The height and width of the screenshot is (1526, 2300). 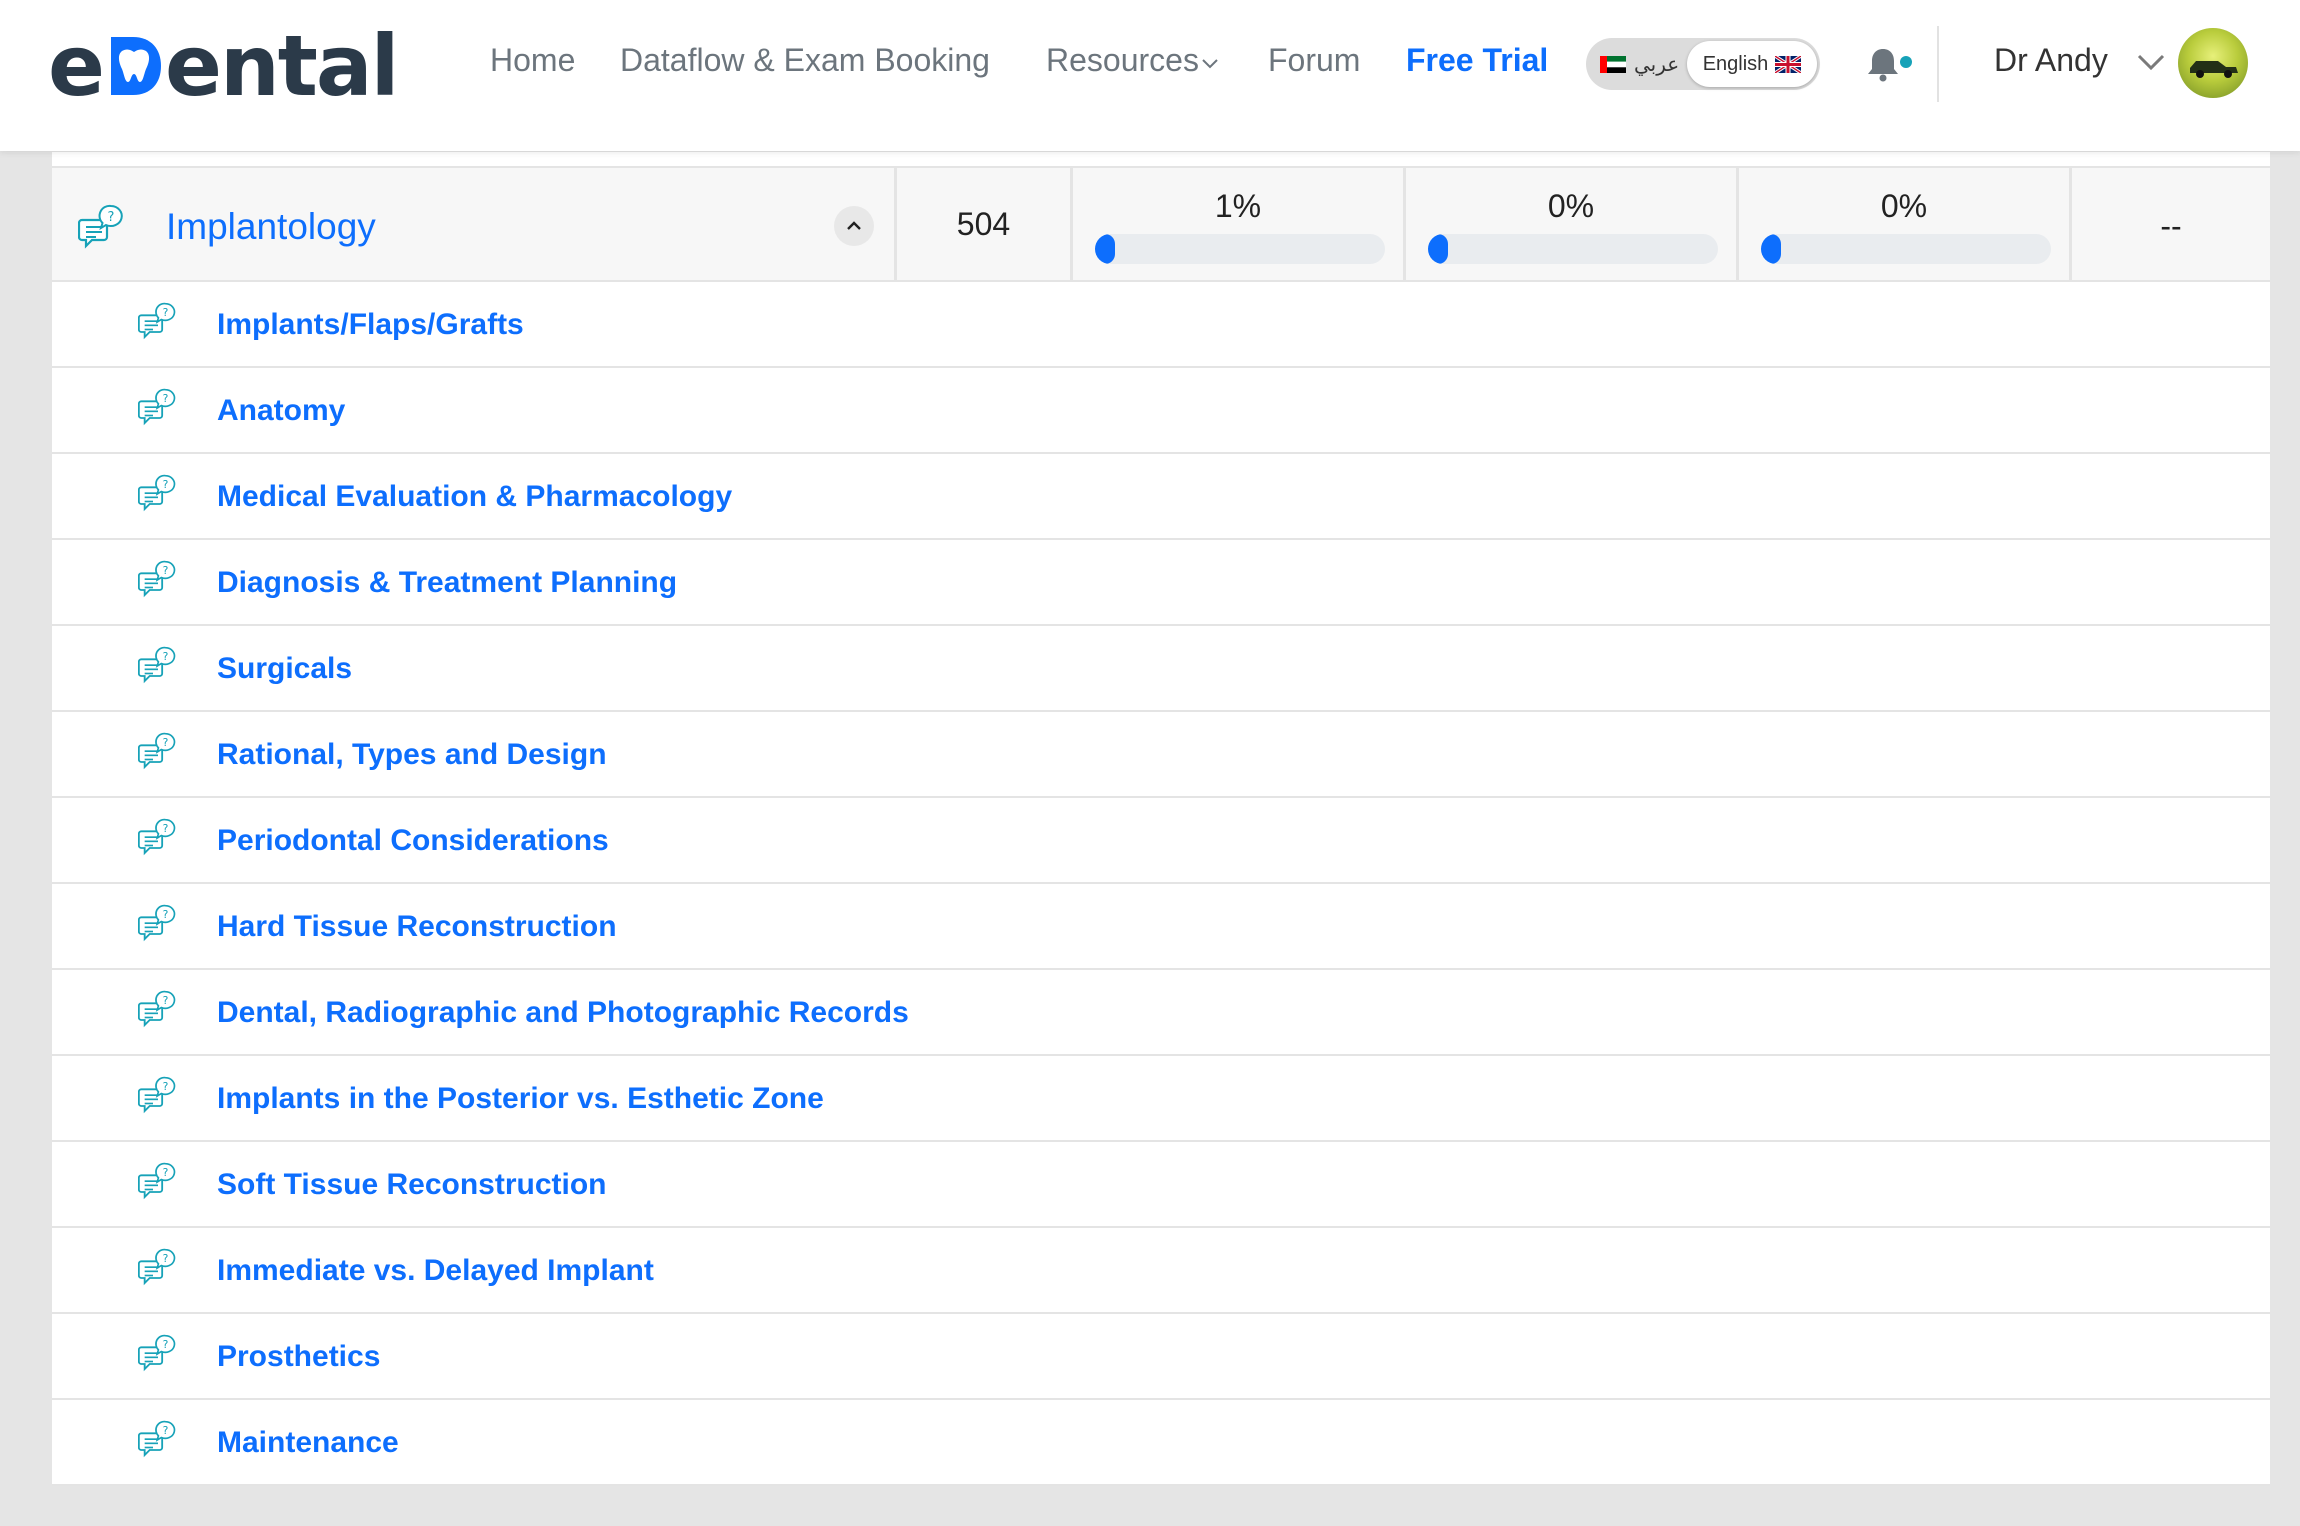 I want to click on nav-free-trial-link: Free Trial, so click(x=1477, y=60).